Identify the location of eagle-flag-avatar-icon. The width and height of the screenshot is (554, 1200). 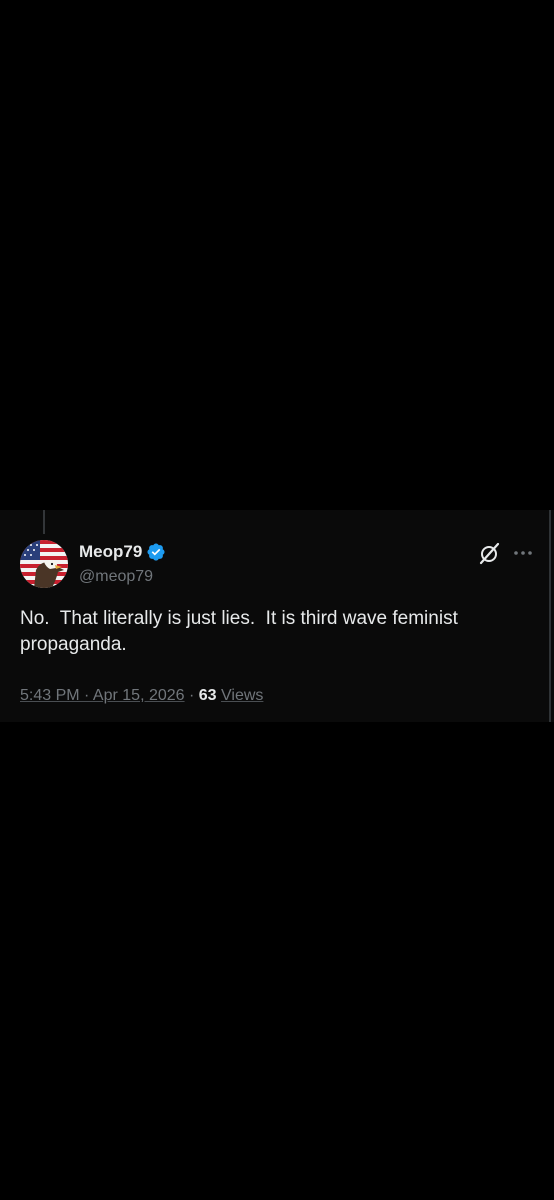
(44, 564).